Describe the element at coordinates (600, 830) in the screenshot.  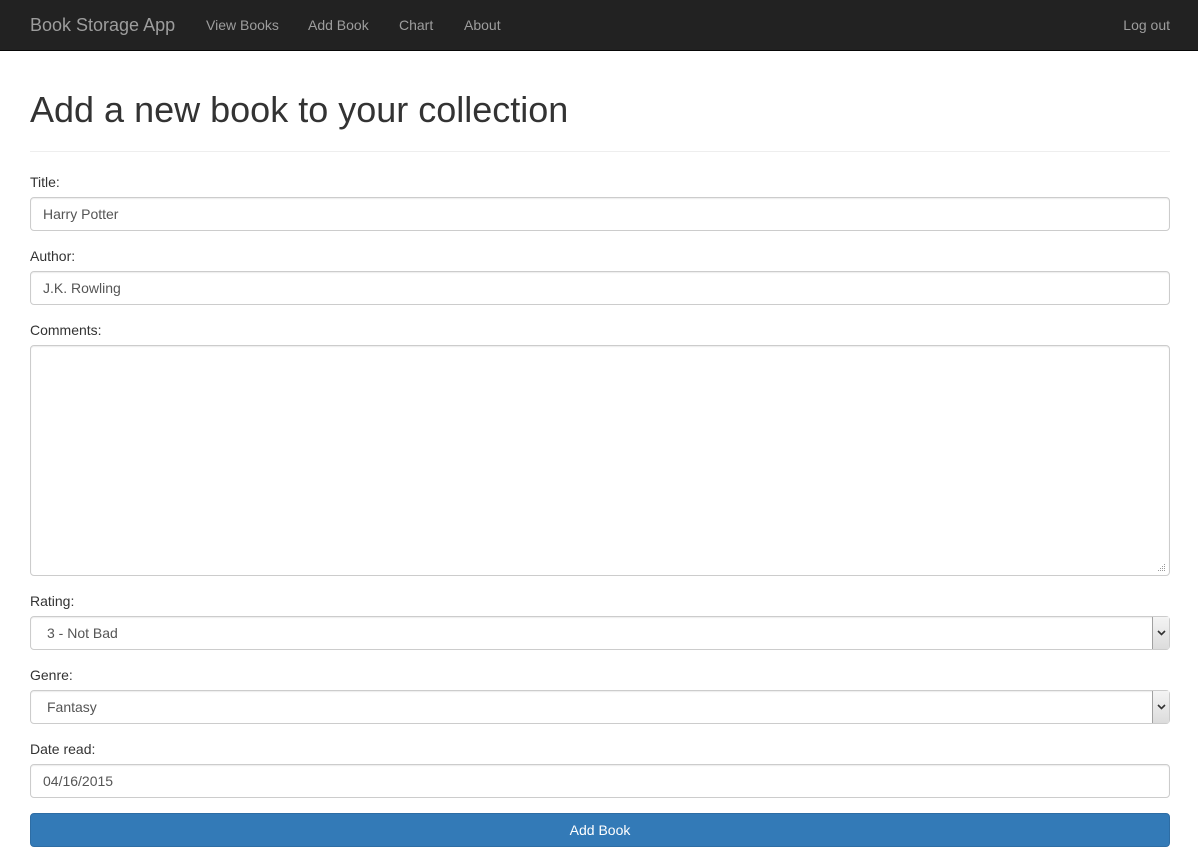
I see `add-book-button: Add Book` at that location.